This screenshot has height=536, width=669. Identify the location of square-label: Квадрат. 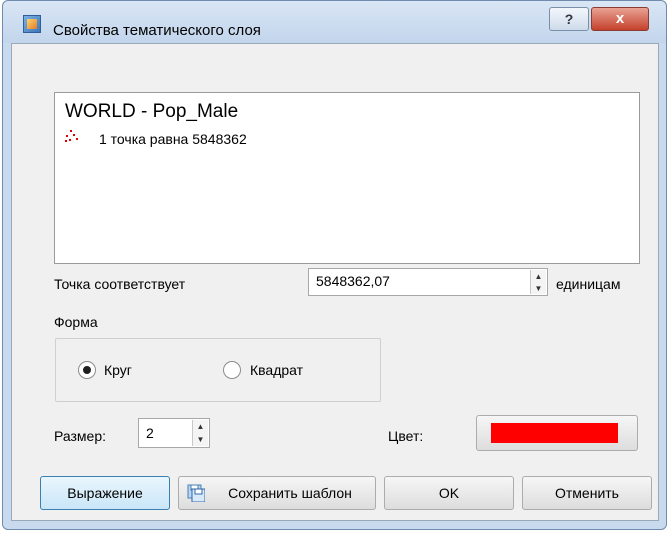
(276, 370).